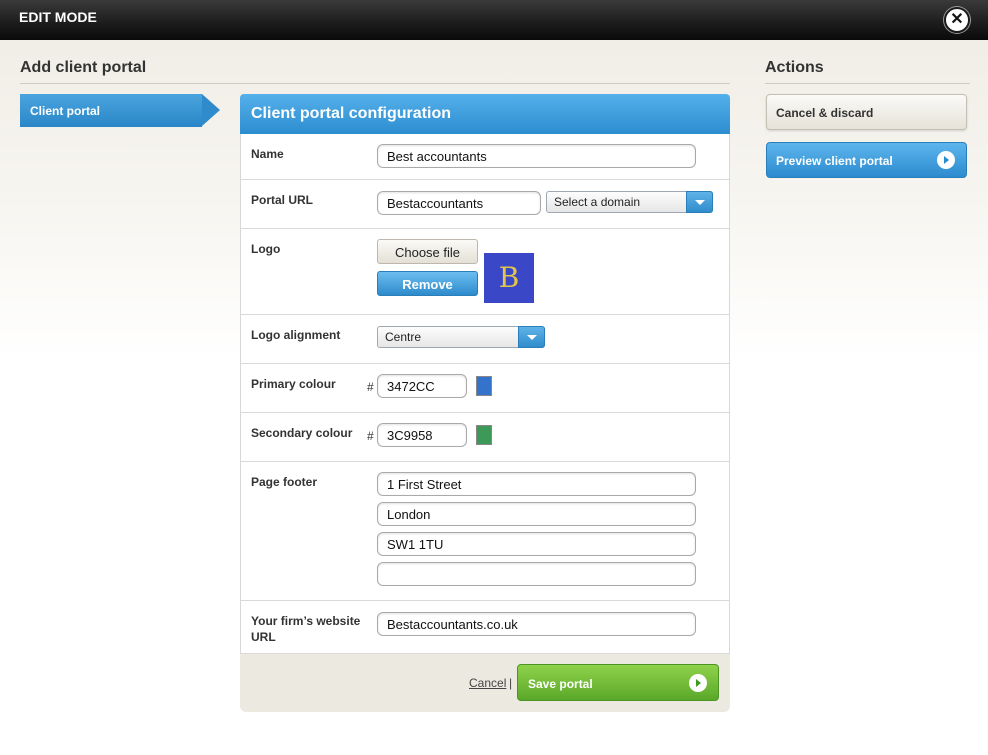  I want to click on sidebar-item-label: Client portal, so click(65, 111).